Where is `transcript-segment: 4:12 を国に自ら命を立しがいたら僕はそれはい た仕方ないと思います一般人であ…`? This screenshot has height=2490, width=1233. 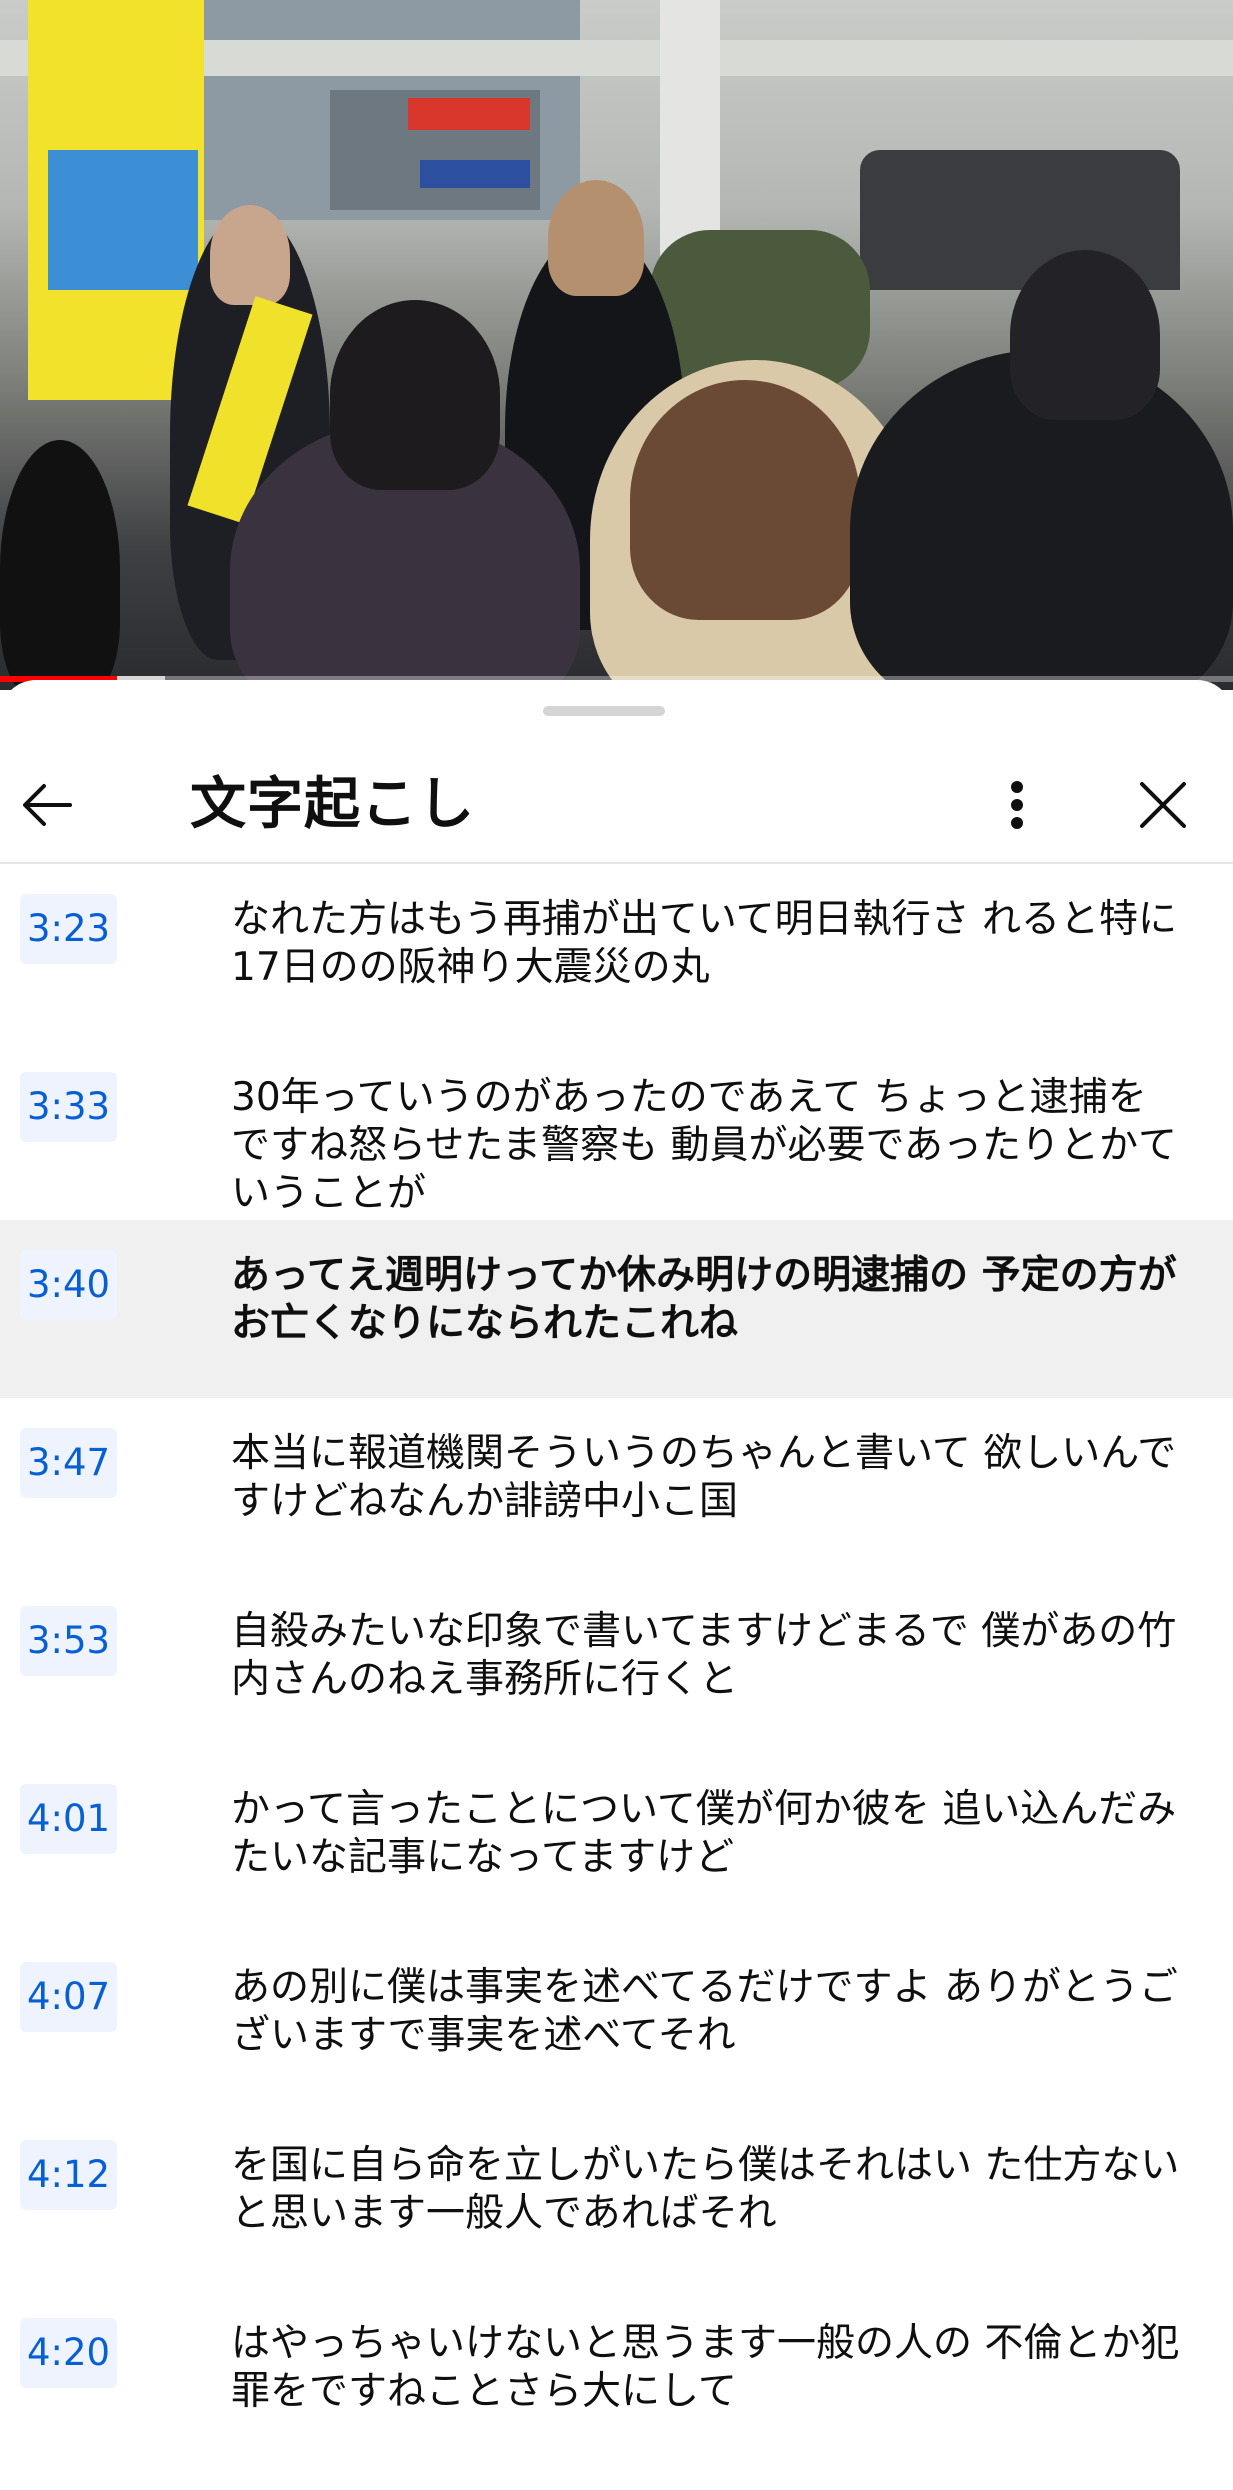 transcript-segment: 4:12 を国に自ら命を立しがいたら僕はそれはい た仕方ないと思います一般人であ… is located at coordinates (616, 2199).